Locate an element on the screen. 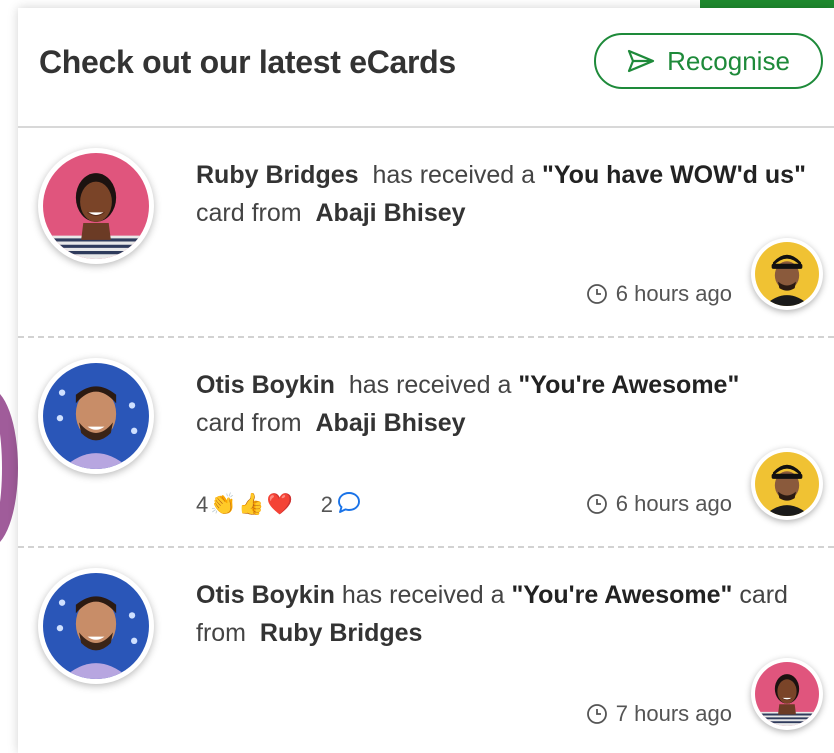 This screenshot has height=753, width=834. reaction-count: 4 is located at coordinates (202, 504).